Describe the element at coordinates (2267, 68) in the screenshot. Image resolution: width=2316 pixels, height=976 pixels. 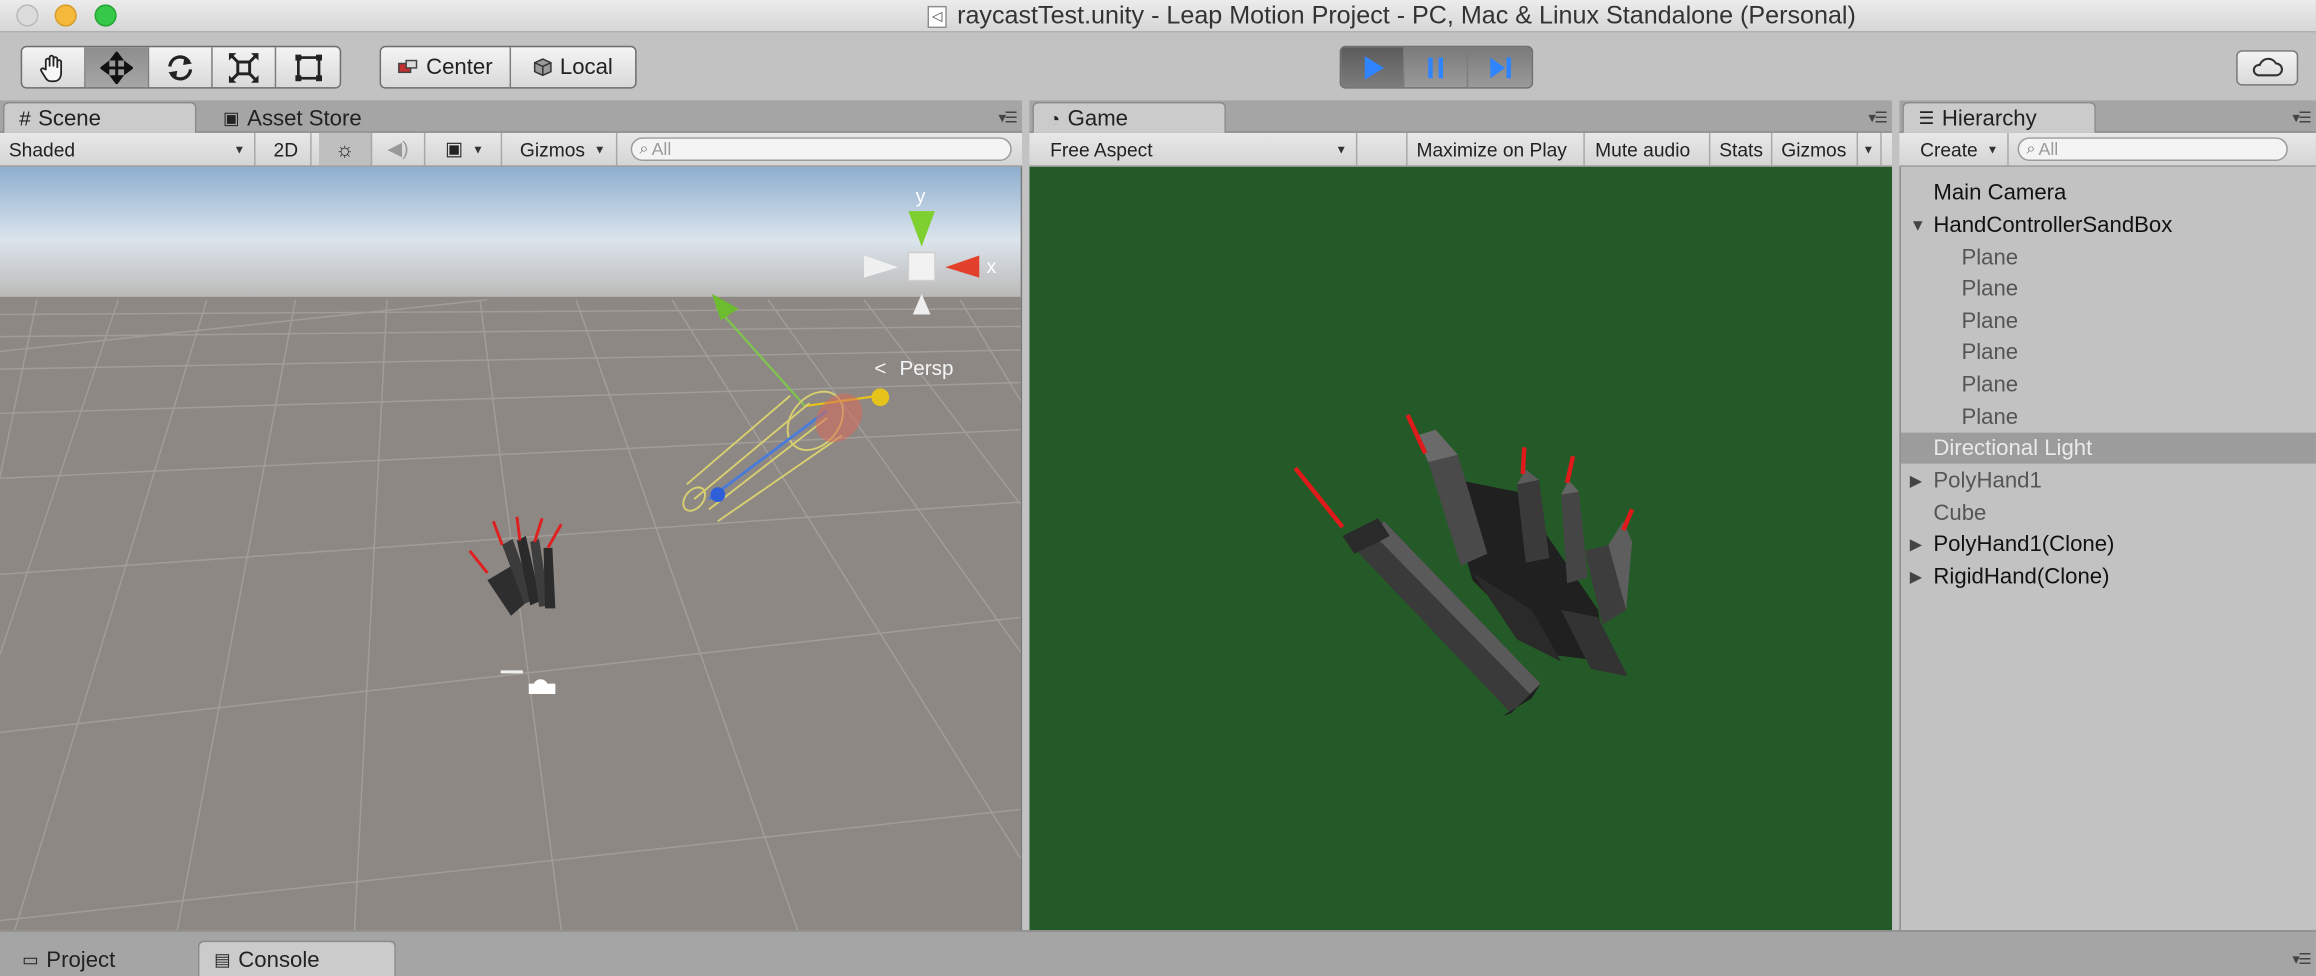
I see `cloud-button` at that location.